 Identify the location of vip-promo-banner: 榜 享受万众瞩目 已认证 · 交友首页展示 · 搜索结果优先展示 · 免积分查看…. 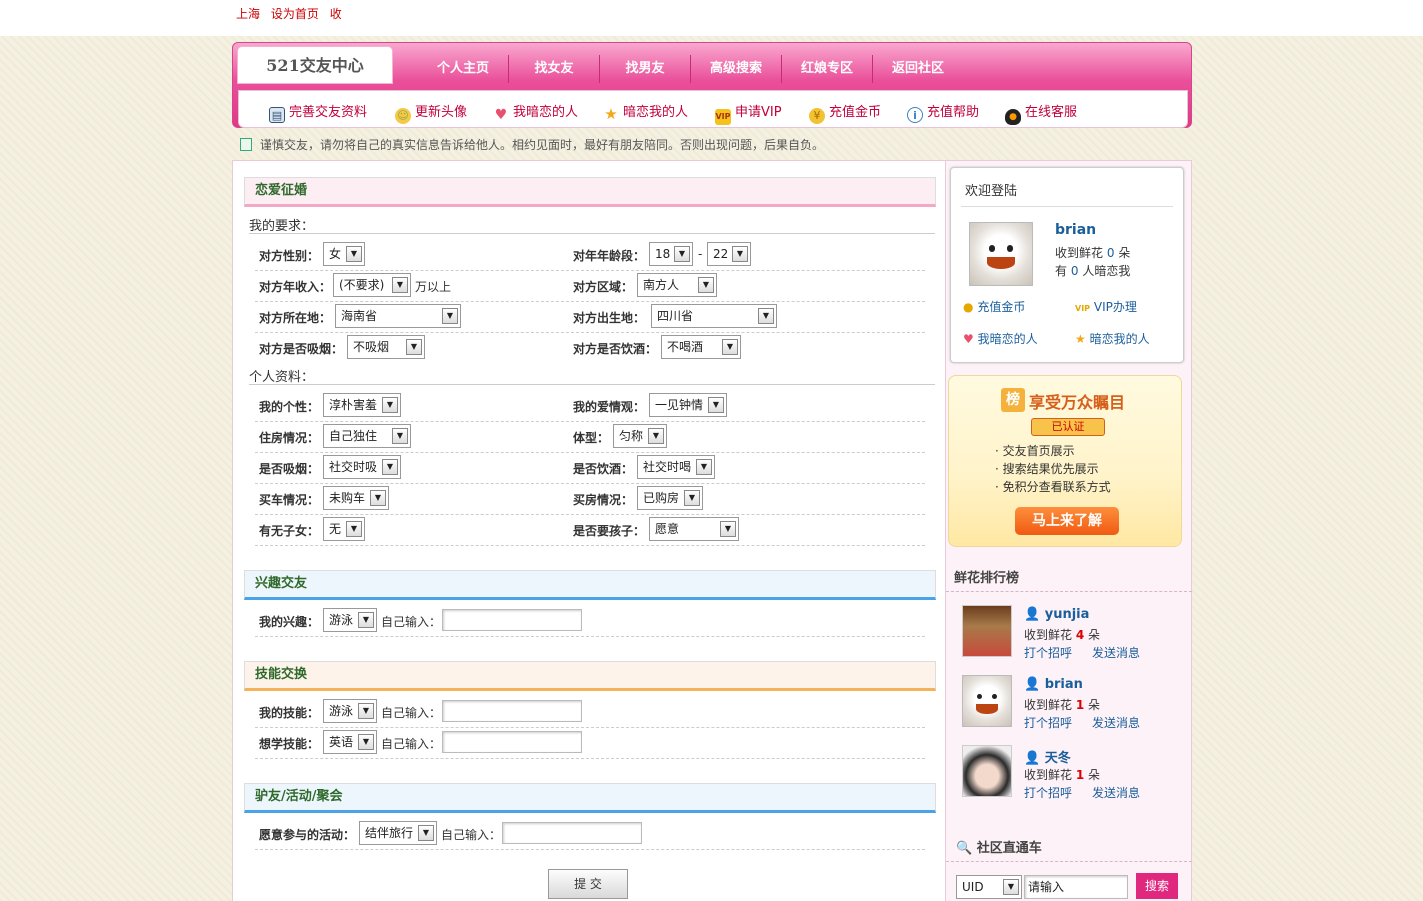
(1065, 461).